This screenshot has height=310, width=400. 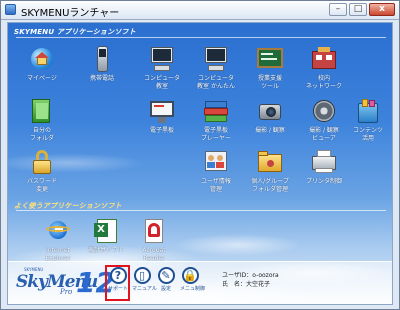 I want to click on app-computer-room: コンピュータ 教室, so click(x=162, y=68).